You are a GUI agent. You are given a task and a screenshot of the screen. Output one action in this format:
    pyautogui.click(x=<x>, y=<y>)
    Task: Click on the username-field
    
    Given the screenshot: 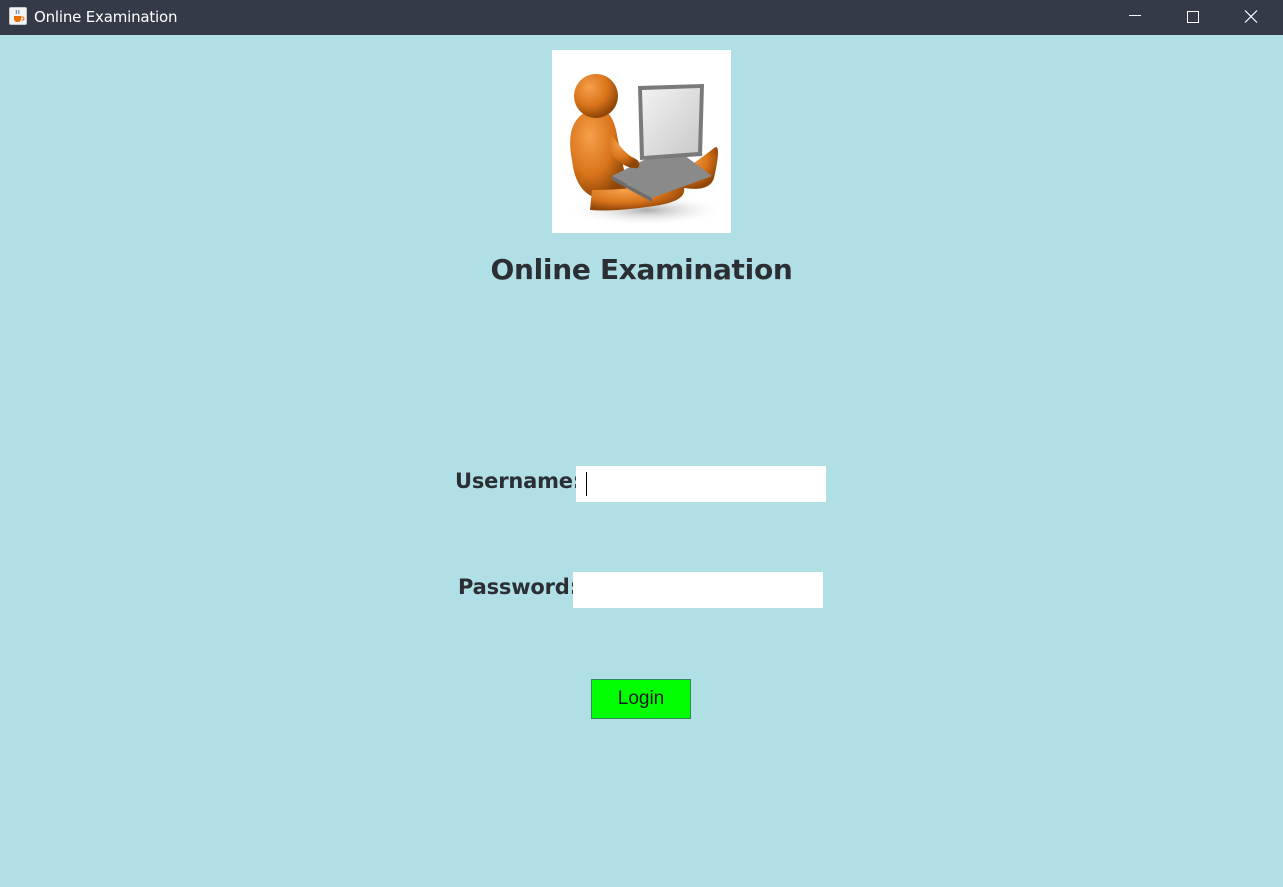 What is the action you would take?
    pyautogui.click(x=701, y=484)
    